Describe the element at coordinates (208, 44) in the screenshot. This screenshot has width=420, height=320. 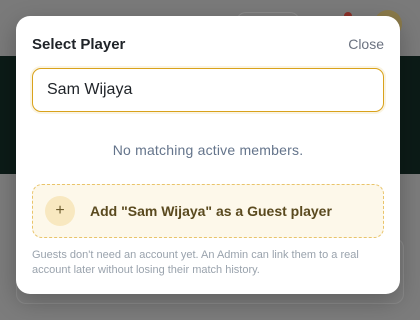
I see `modal-header: Select Player Close` at that location.